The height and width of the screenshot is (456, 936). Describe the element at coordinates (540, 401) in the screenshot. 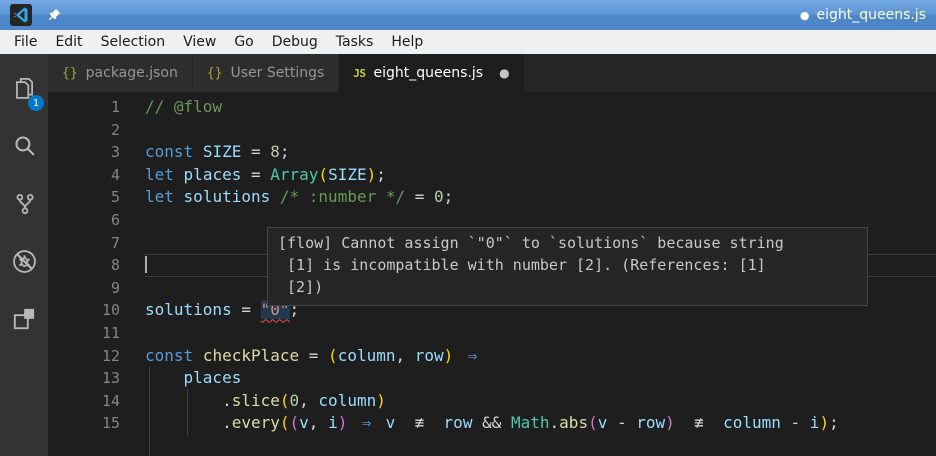

I see `line-code: .slice(0, column)` at that location.